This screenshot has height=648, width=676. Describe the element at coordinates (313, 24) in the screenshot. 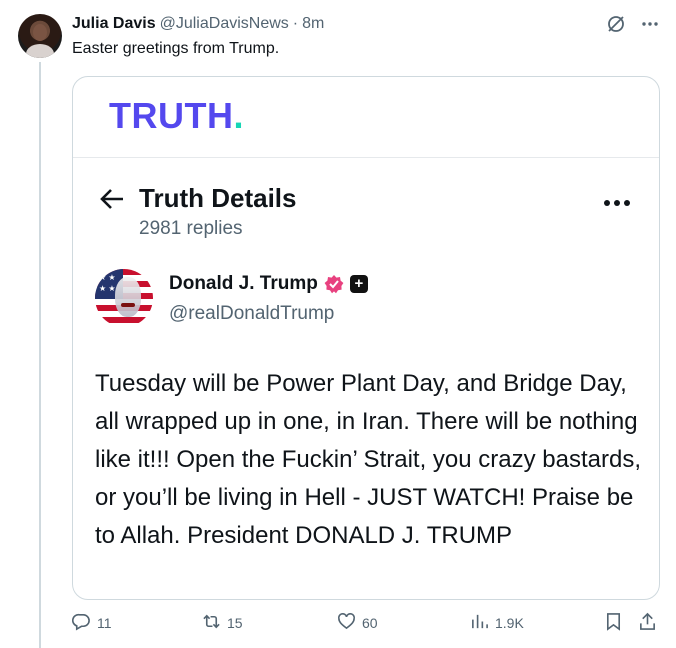

I see `tweet-time: 8m` at that location.